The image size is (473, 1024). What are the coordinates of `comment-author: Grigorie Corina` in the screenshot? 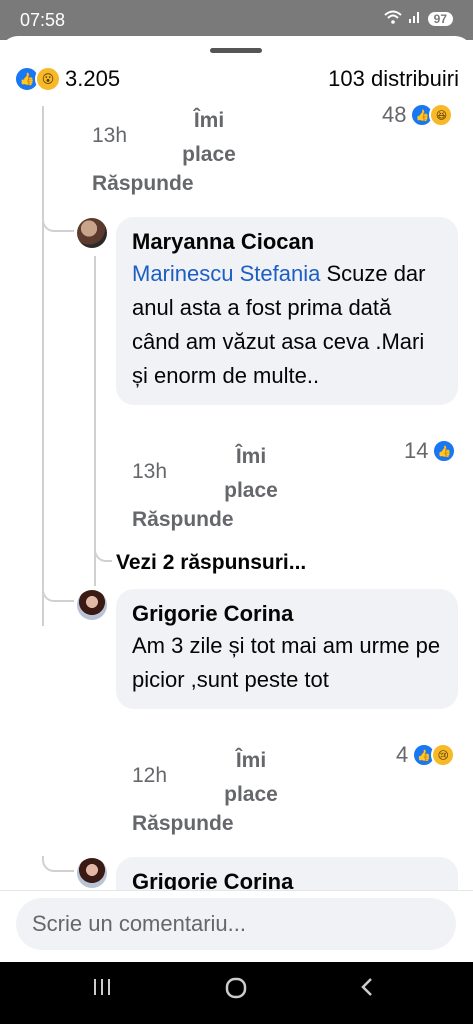 It's located at (287, 614).